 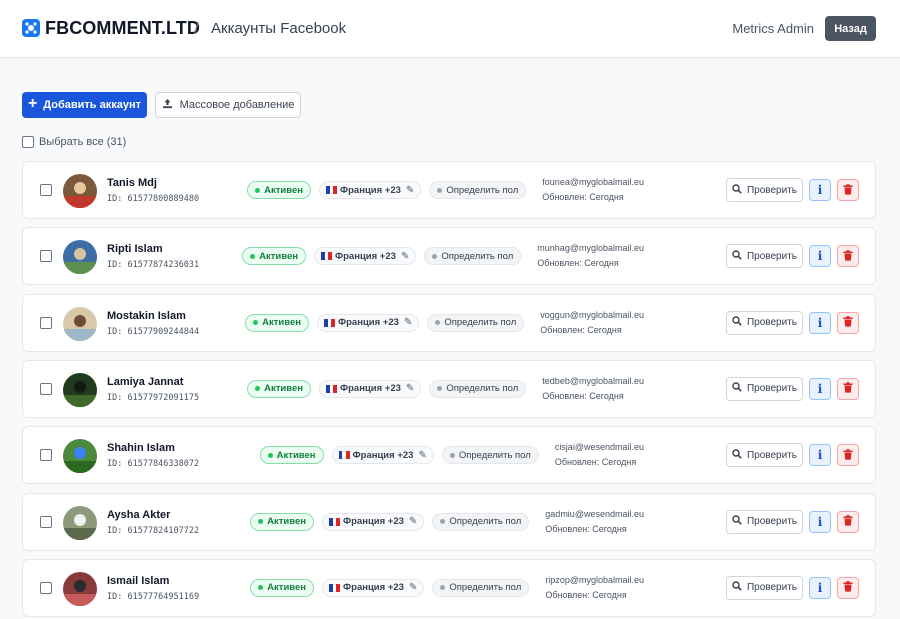 I want to click on back-button: Назад, so click(x=850, y=28).